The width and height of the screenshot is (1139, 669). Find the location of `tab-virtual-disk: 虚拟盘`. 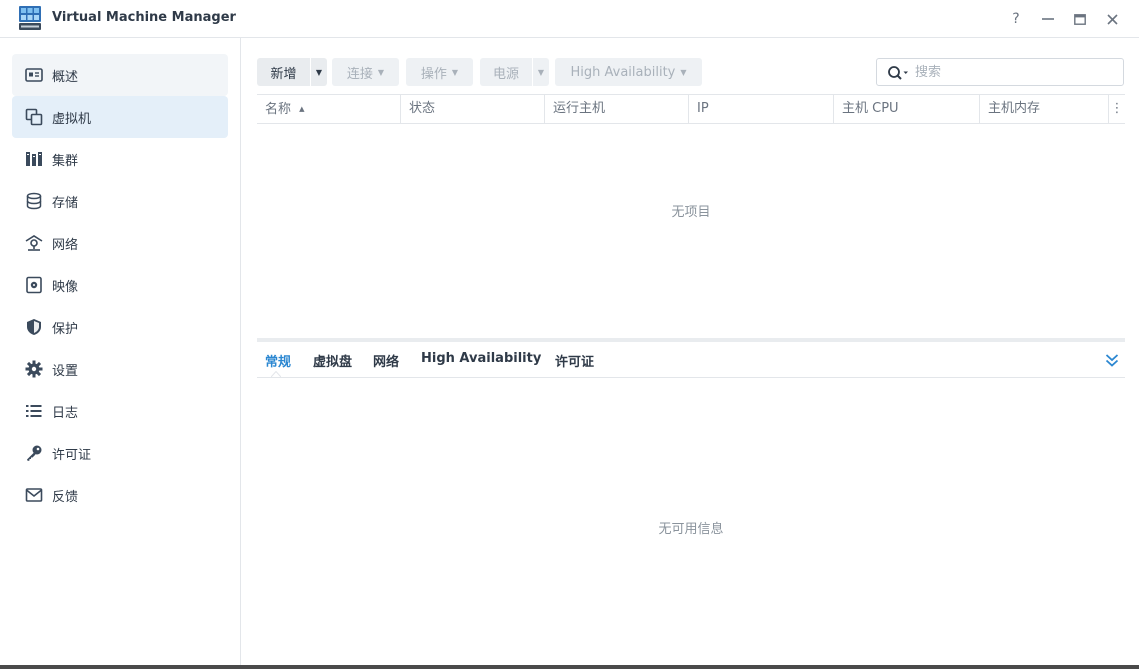

tab-virtual-disk: 虚拟盘 is located at coordinates (332, 360).